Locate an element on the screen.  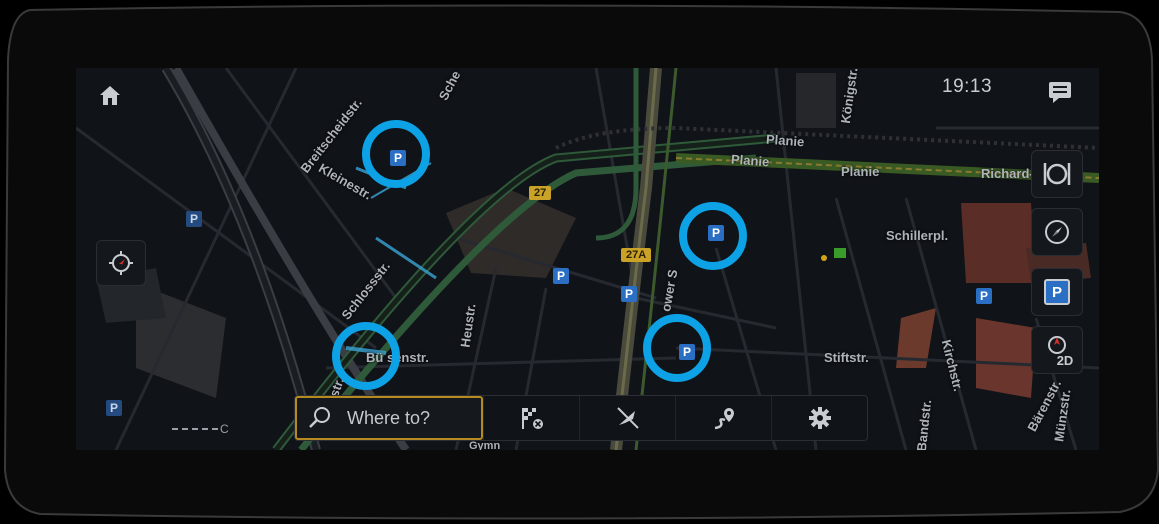
message-icon is located at coordinates (1060, 92).